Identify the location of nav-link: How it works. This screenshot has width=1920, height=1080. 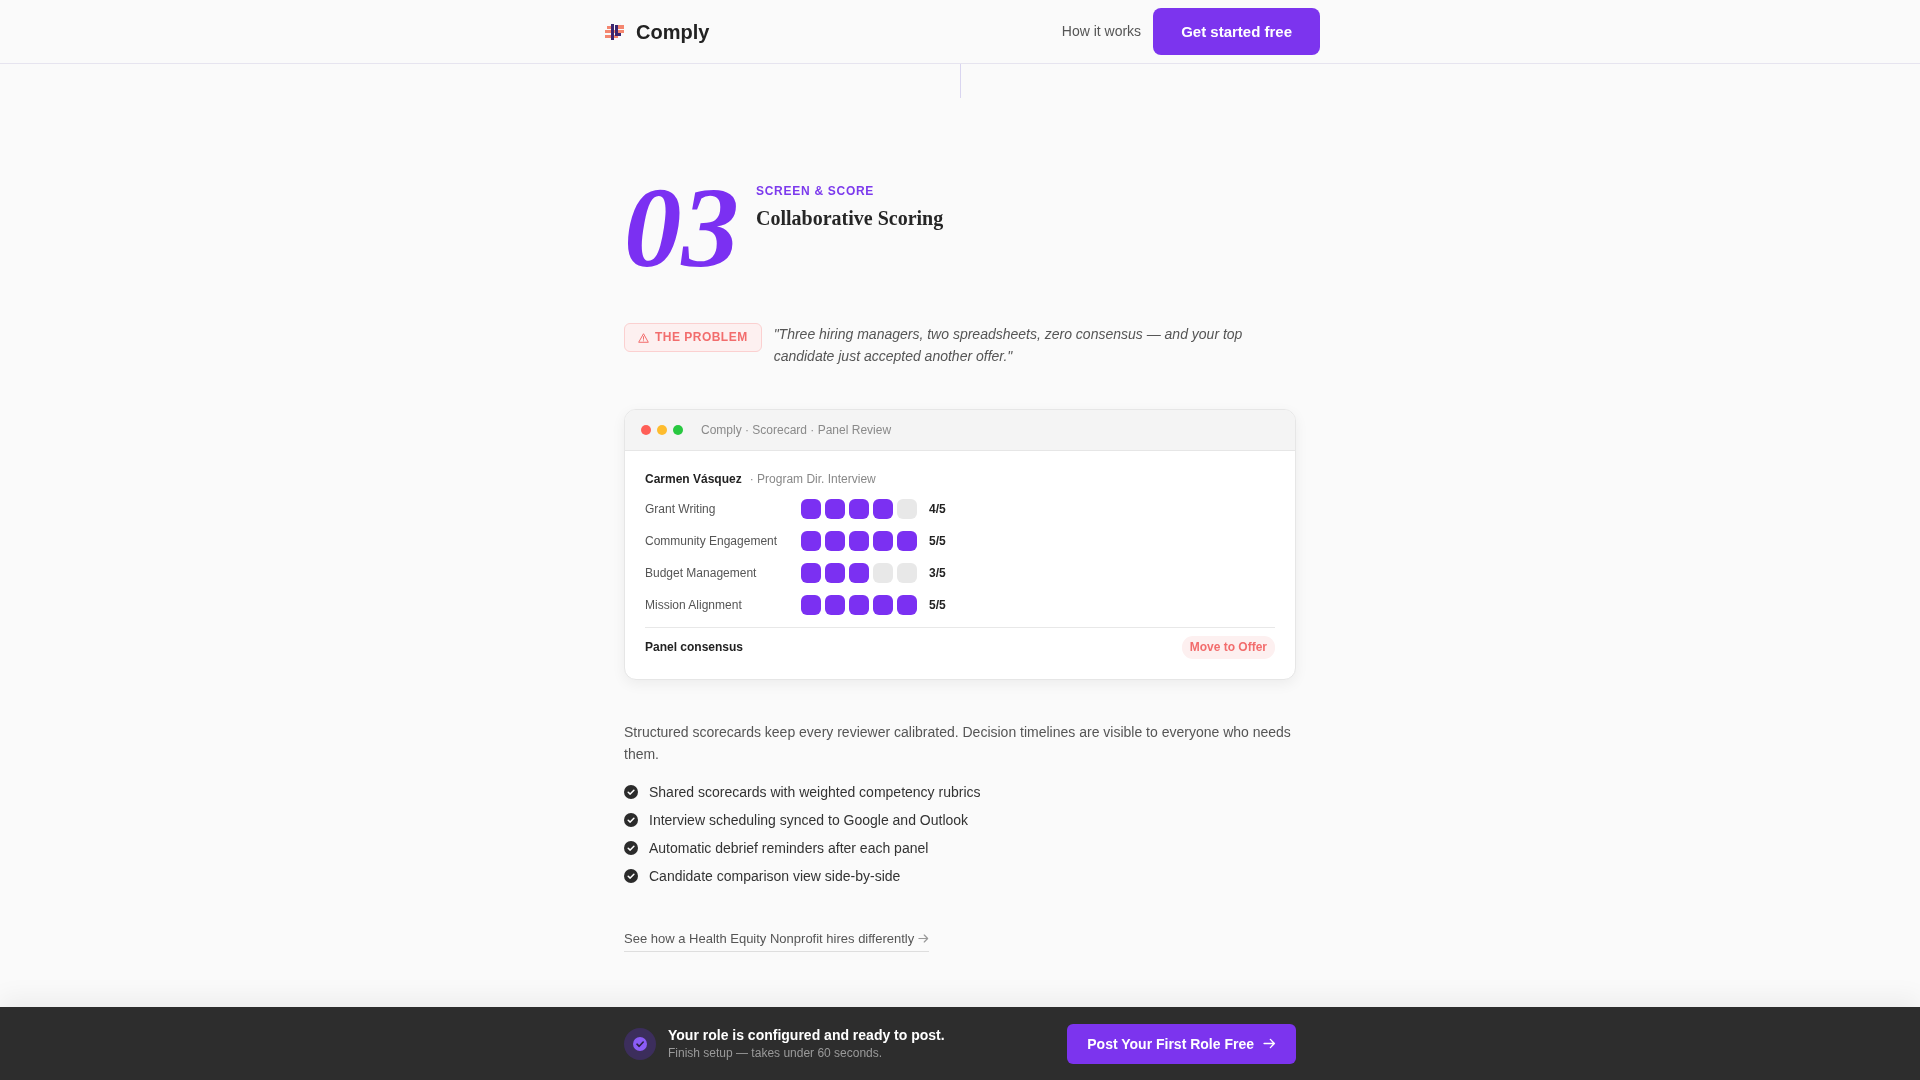
(1101, 31).